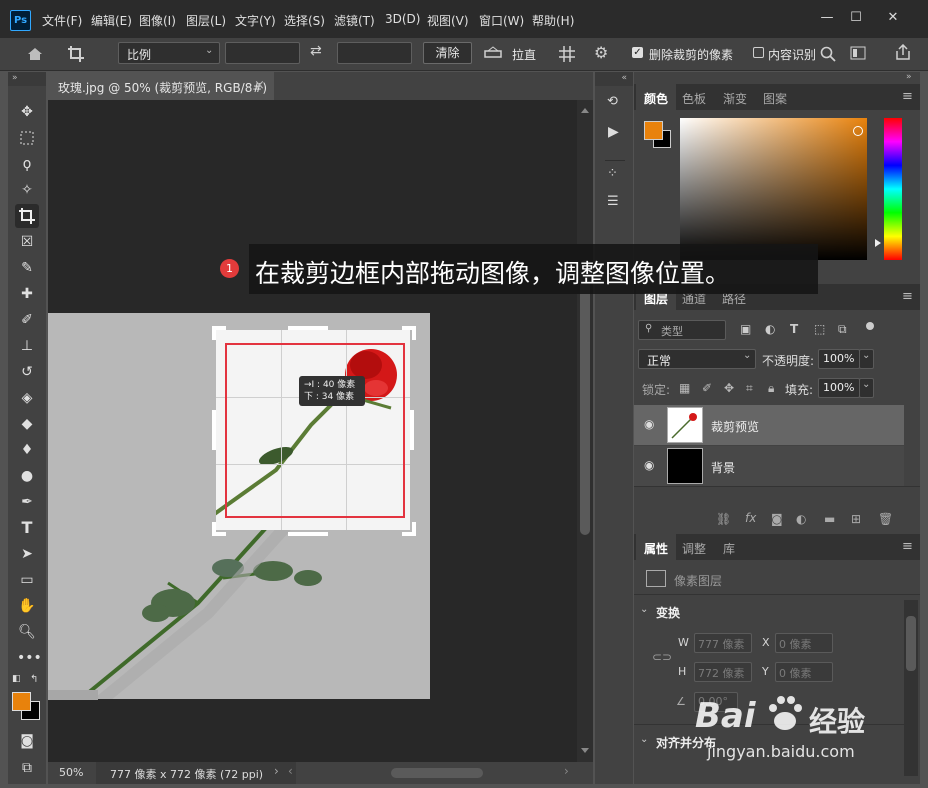  I want to click on blur-tool-icon: ♦, so click(27, 450).